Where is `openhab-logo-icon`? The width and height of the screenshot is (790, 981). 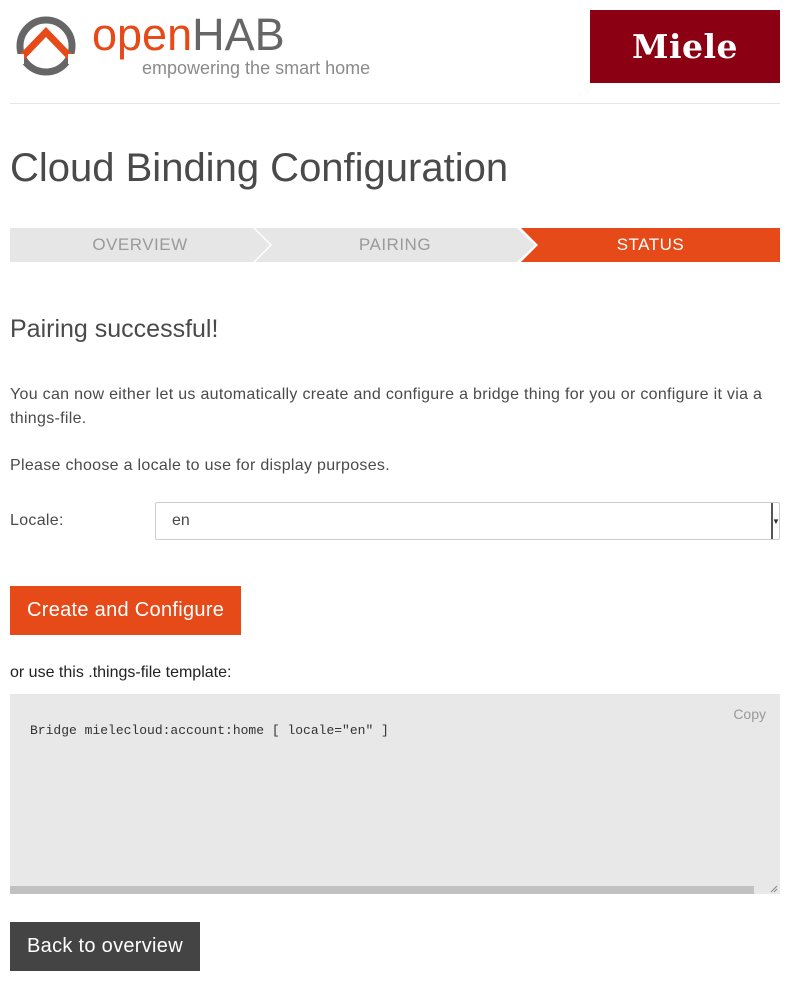 openhab-logo-icon is located at coordinates (46, 46).